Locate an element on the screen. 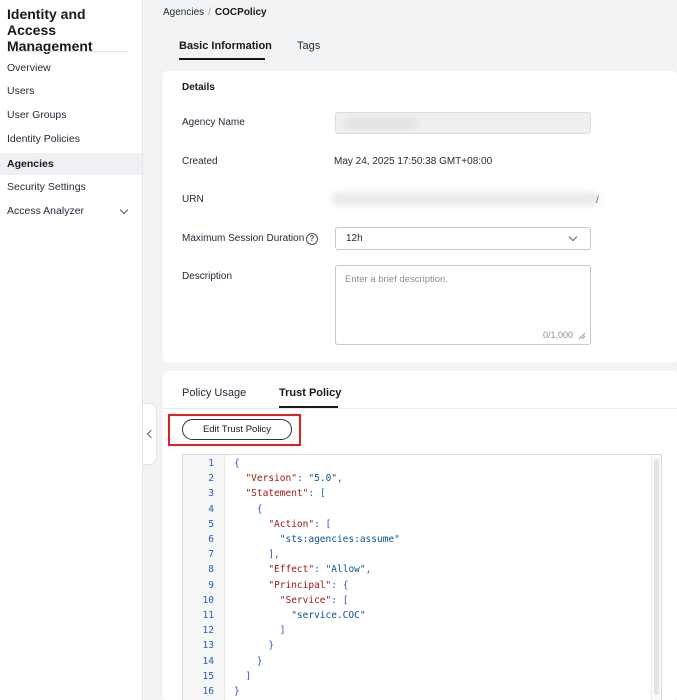  details-title: Details is located at coordinates (198, 87).